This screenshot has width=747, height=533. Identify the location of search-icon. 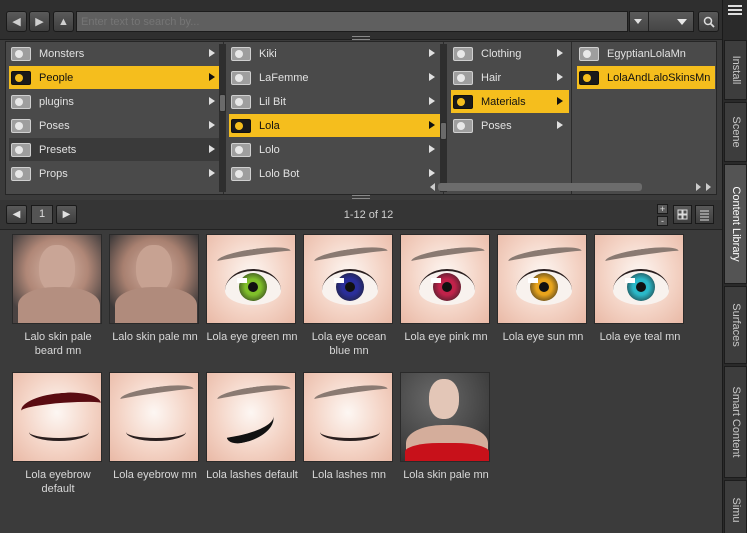
(709, 22).